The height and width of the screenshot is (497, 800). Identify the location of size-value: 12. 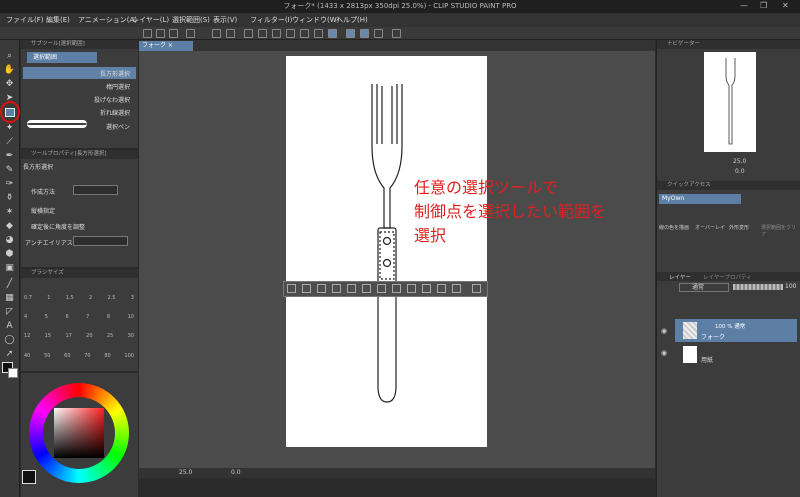
(27, 336).